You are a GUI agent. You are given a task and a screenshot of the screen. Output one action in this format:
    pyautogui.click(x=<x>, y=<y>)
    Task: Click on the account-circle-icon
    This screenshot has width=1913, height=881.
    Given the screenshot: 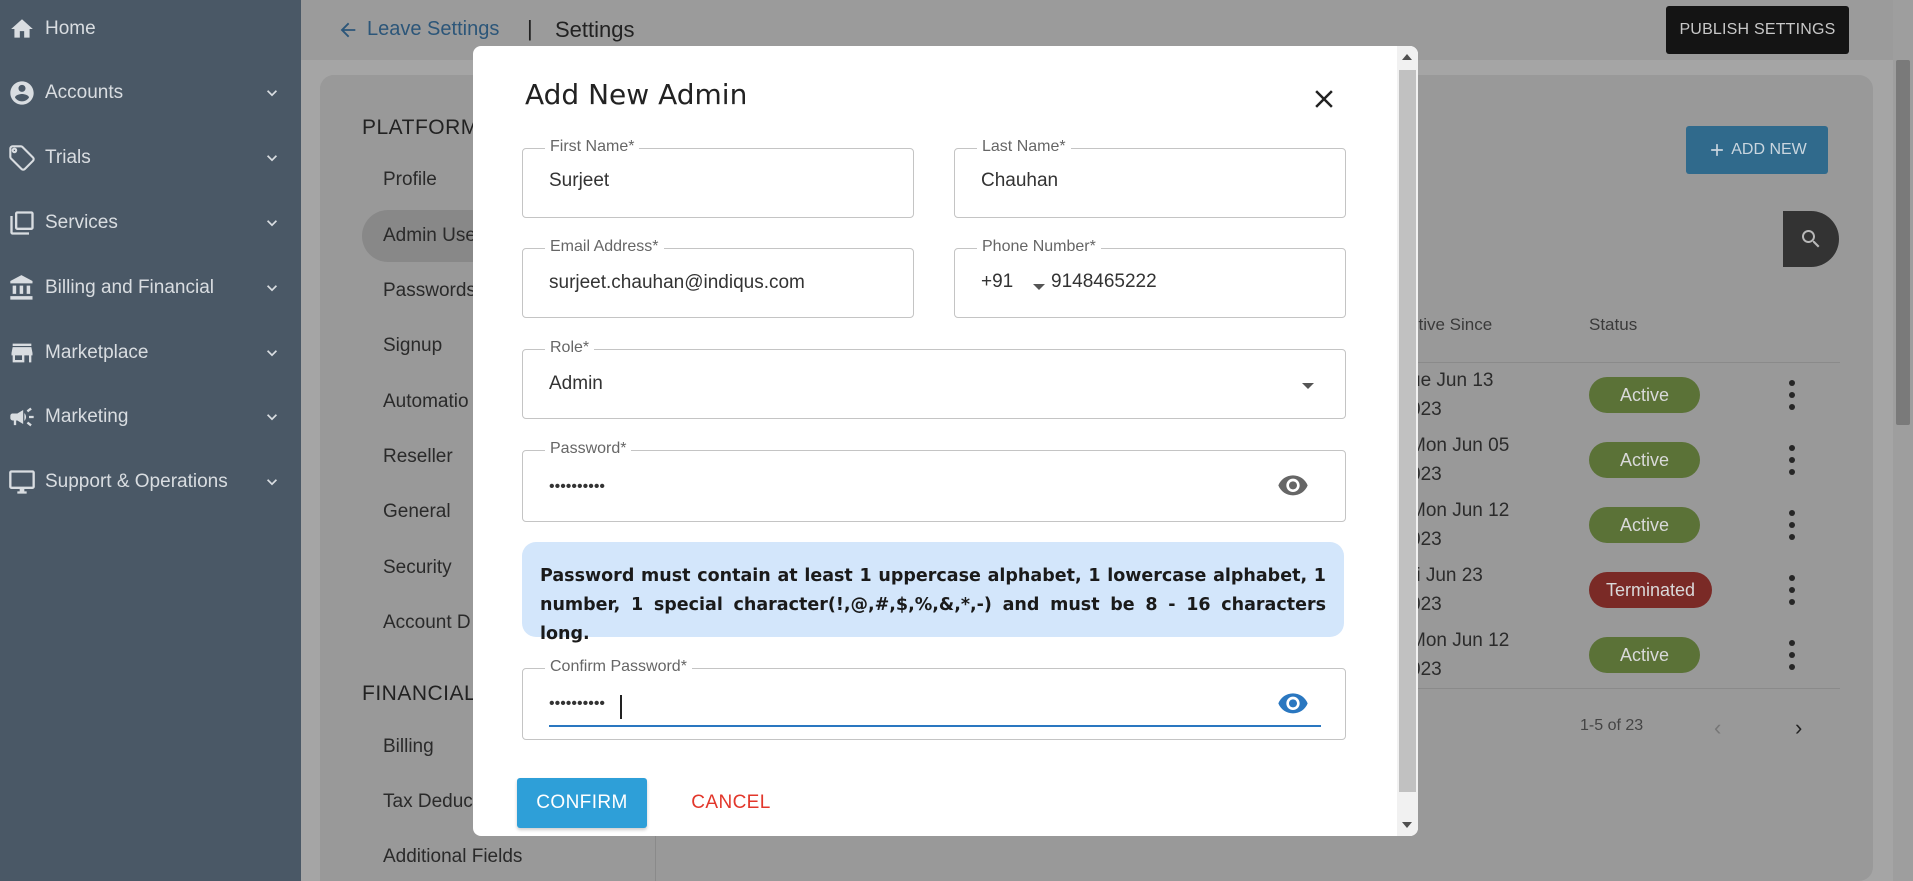 What is the action you would take?
    pyautogui.click(x=22, y=93)
    